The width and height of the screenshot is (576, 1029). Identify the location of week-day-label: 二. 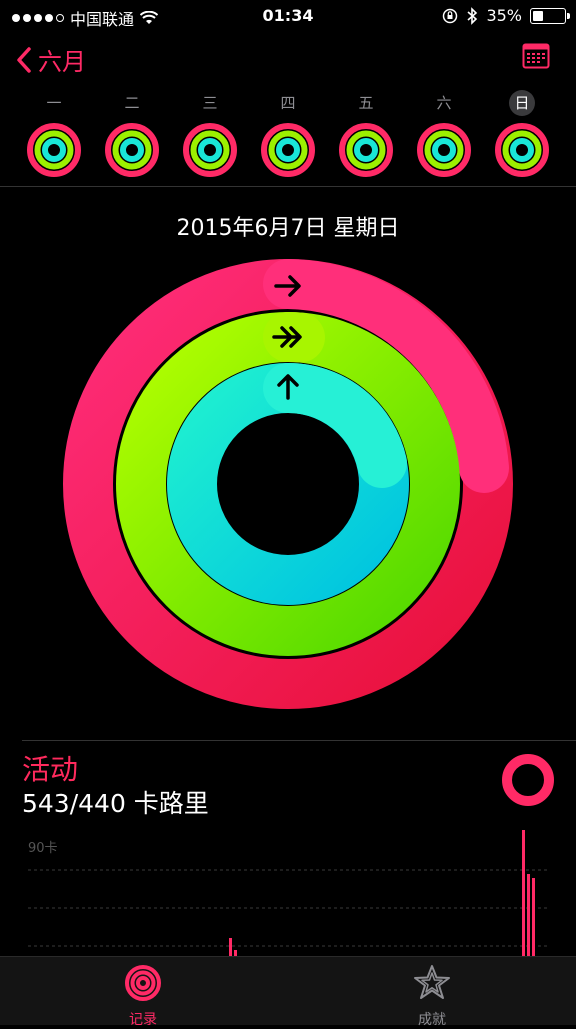
(132, 103).